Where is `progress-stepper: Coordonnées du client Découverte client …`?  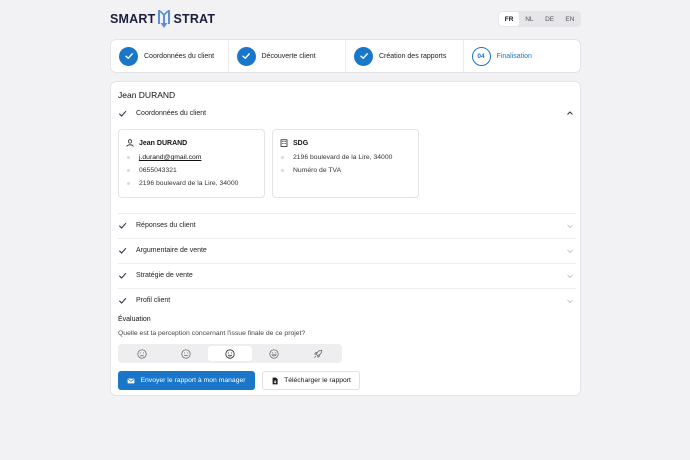 progress-stepper: Coordonnées du client Découverte client … is located at coordinates (345, 56).